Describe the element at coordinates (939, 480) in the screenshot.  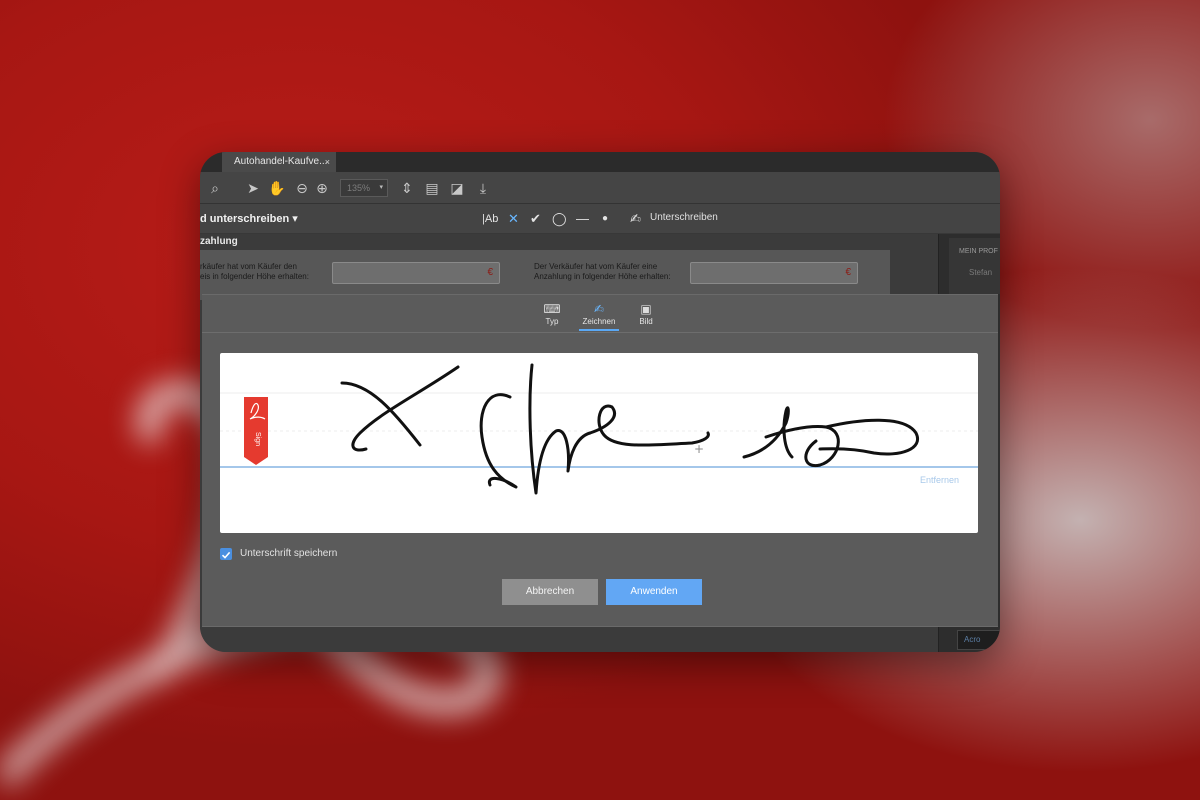
I see `remove-signature-link: Entfernen` at that location.